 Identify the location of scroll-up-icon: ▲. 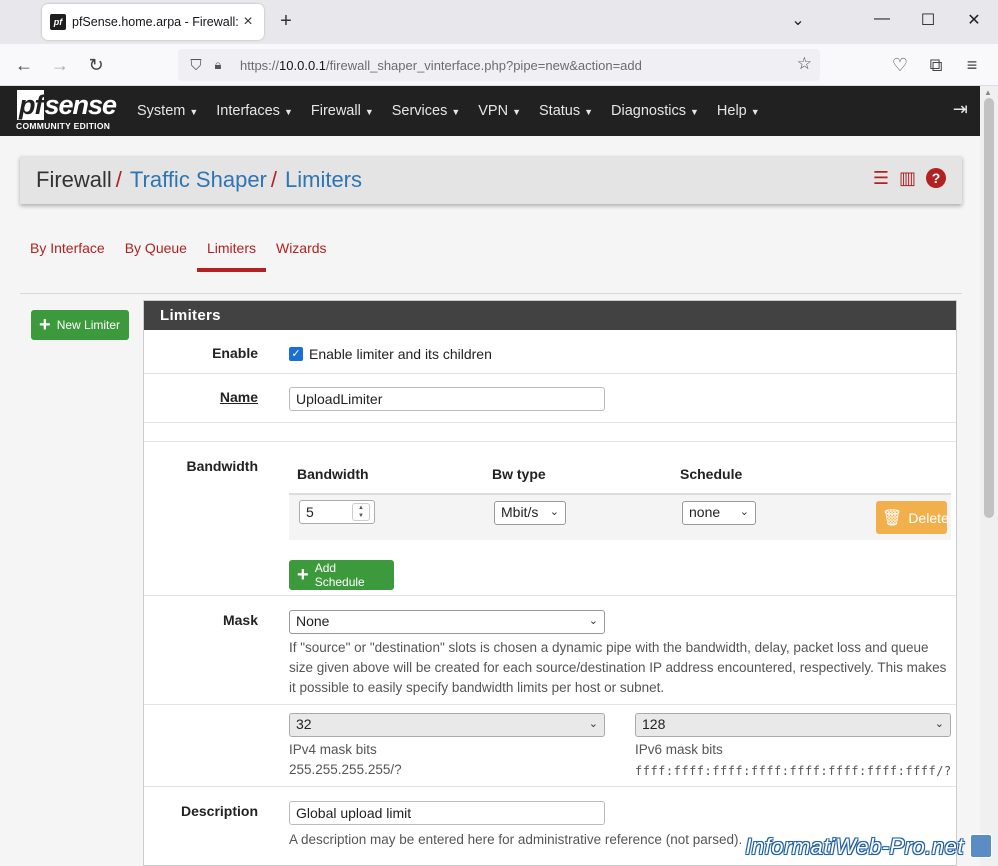
(988, 92).